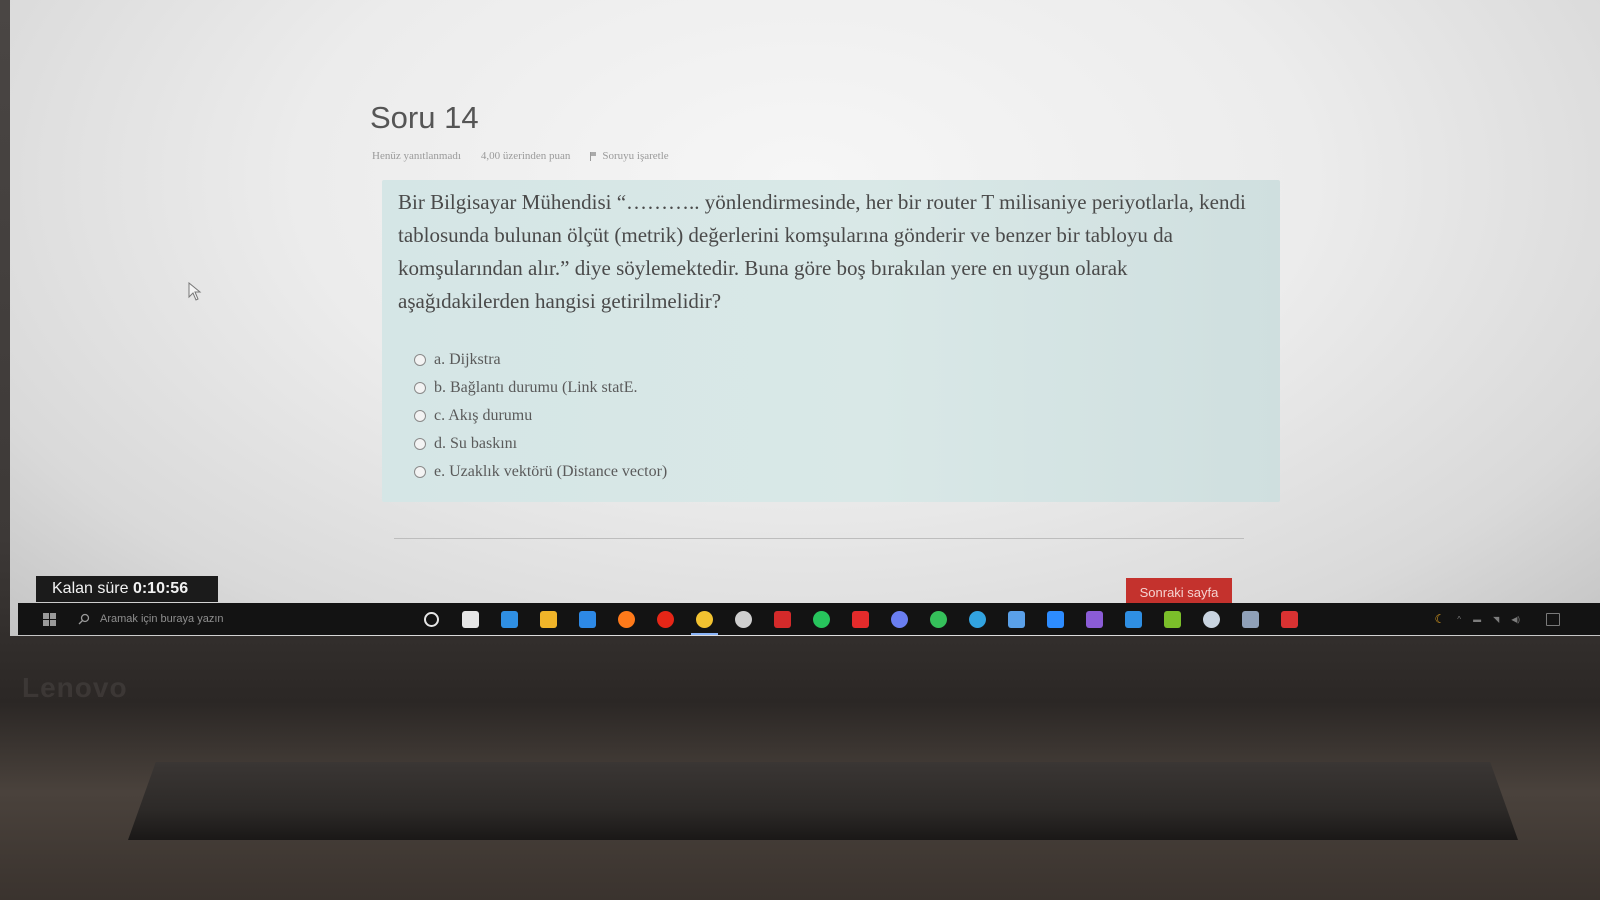 This screenshot has height=900, width=1600. I want to click on youtube-icon, so click(860, 619).